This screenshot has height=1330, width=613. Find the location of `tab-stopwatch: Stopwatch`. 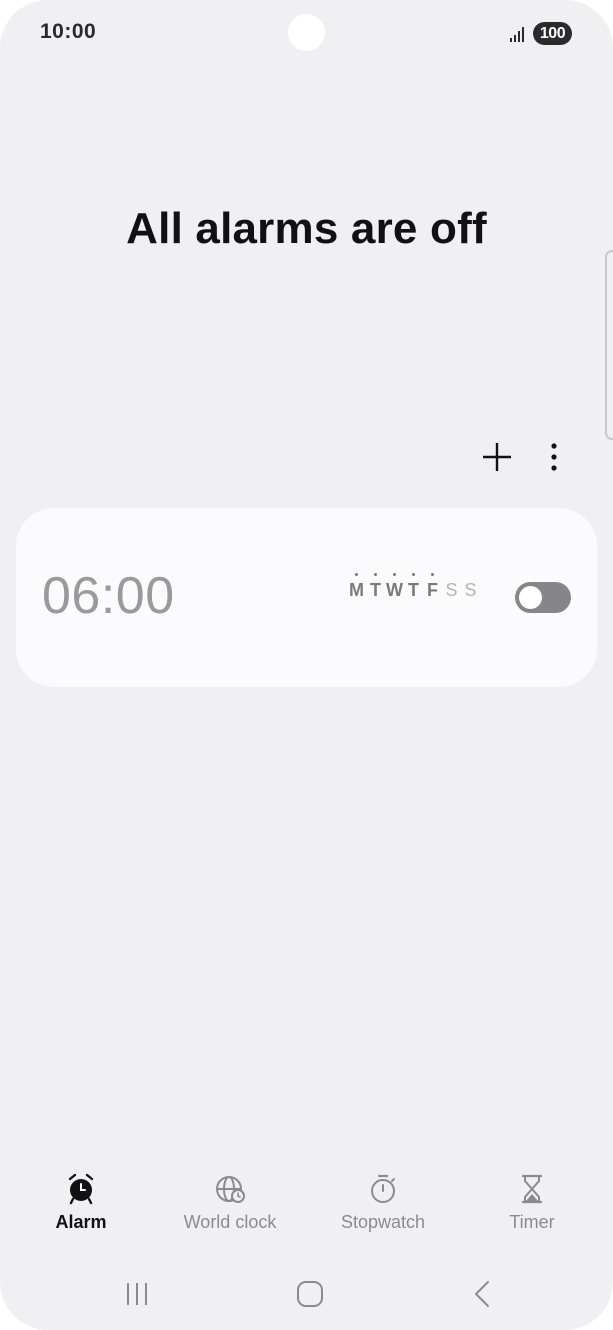

tab-stopwatch: Stopwatch is located at coordinates (383, 1202).